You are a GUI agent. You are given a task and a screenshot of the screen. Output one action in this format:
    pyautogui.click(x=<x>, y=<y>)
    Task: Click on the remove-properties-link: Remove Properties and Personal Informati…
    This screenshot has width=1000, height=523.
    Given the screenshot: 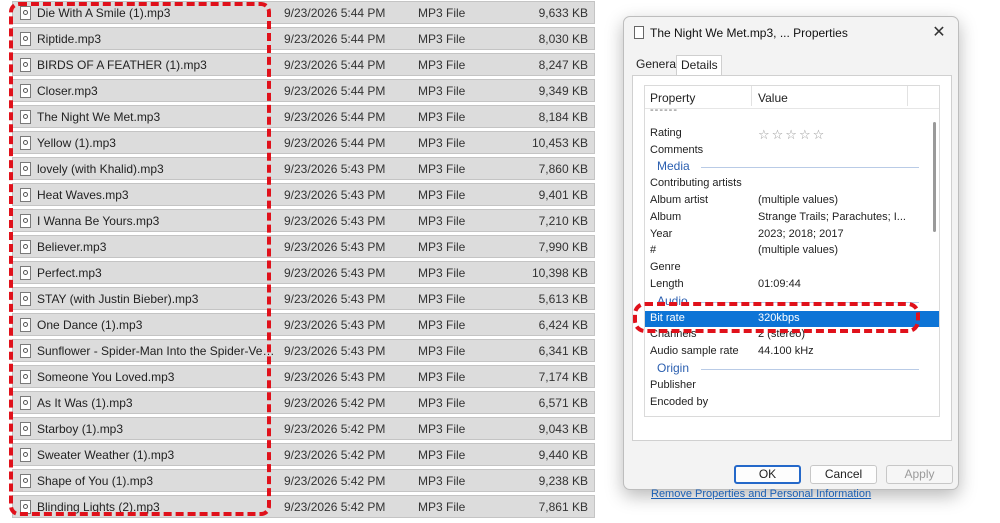 What is the action you would take?
    pyautogui.click(x=761, y=494)
    